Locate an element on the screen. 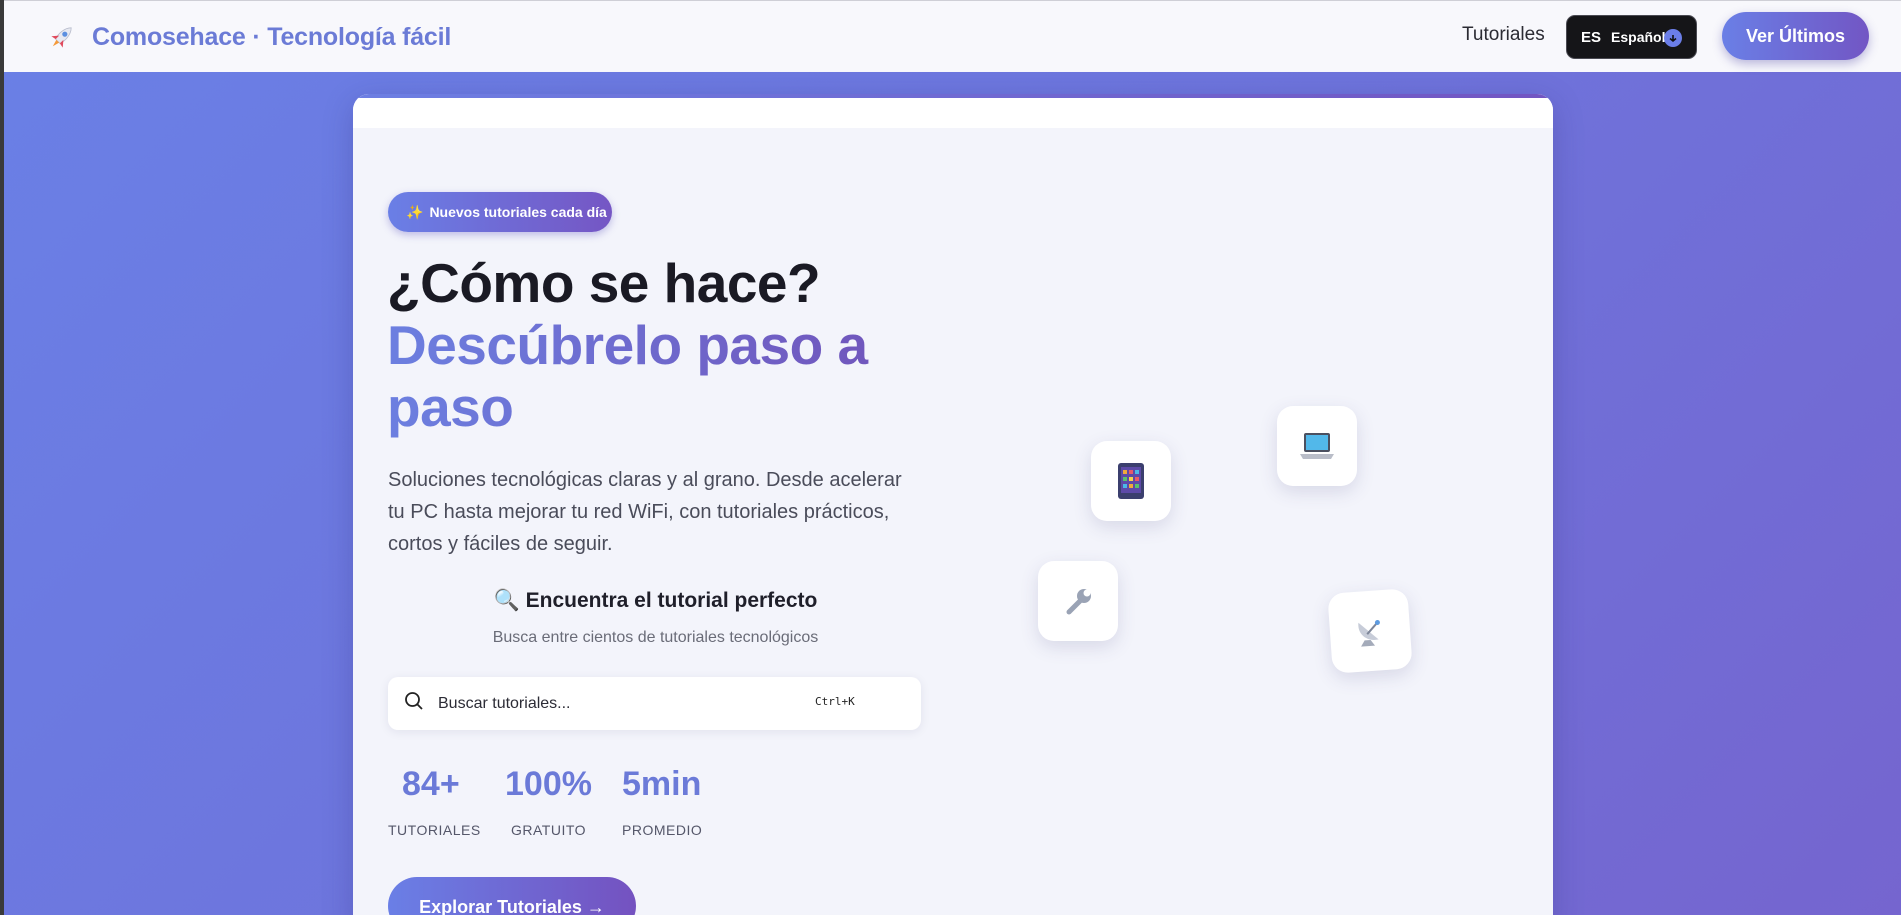  finder-title-text: Encuentra el tutorial perfecto is located at coordinates (671, 600).